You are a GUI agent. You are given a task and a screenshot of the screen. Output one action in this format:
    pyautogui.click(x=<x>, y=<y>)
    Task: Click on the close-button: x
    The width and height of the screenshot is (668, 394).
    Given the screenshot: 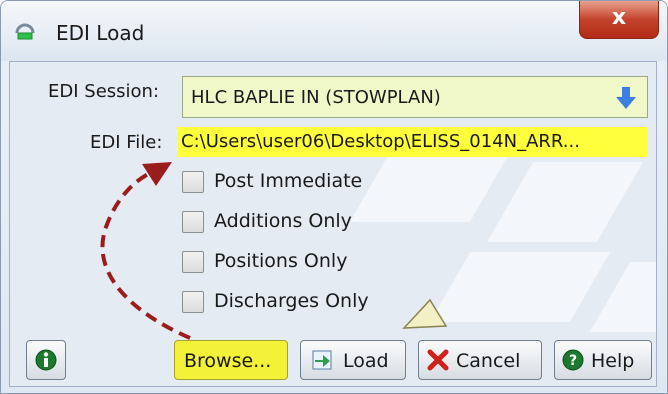 What is the action you would take?
    pyautogui.click(x=619, y=20)
    